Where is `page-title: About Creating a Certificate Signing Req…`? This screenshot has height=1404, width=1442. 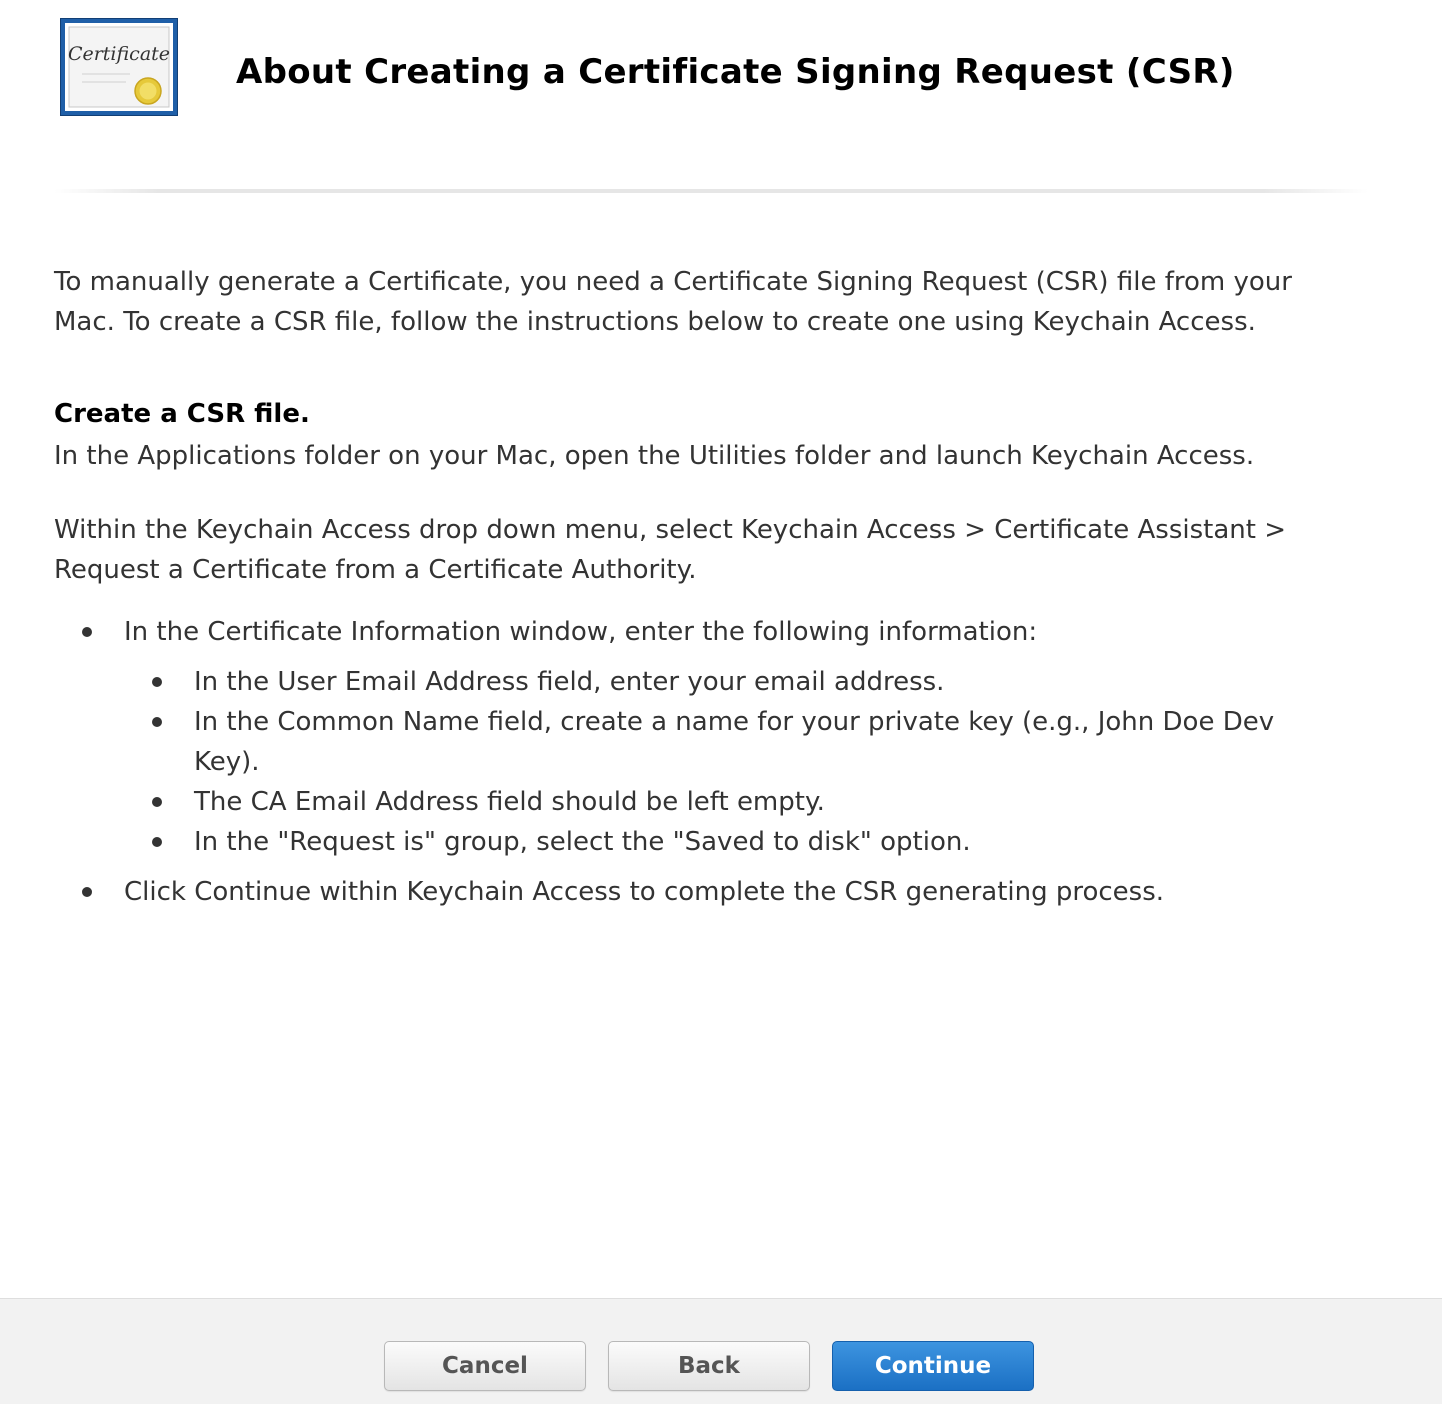
page-title: About Creating a Certificate Signing Req… is located at coordinates (735, 72).